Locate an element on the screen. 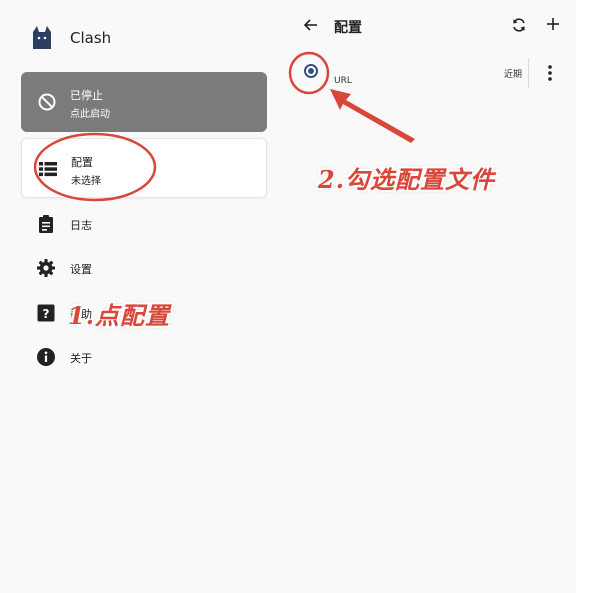  clipboard-icon is located at coordinates (46, 224).